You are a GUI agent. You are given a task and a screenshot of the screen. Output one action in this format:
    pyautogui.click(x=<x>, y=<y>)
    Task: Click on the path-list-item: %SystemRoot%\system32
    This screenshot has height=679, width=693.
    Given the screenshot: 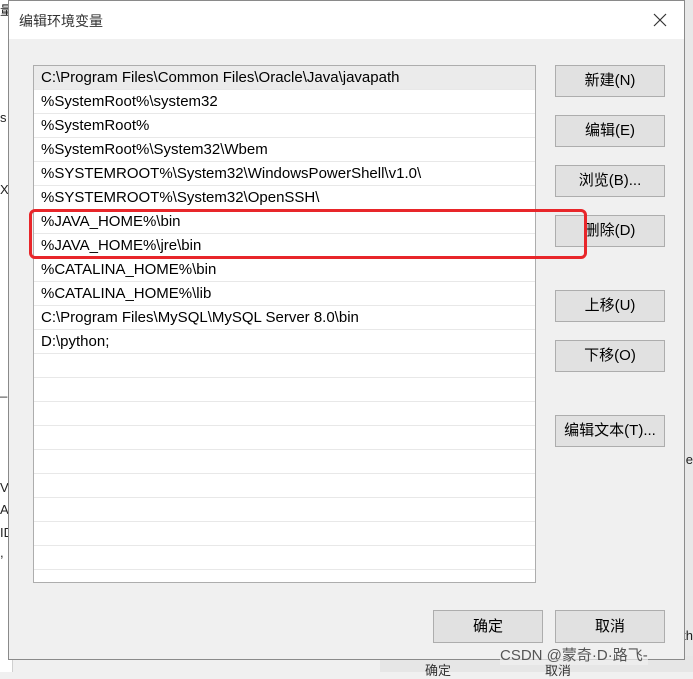 What is the action you would take?
    pyautogui.click(x=284, y=102)
    